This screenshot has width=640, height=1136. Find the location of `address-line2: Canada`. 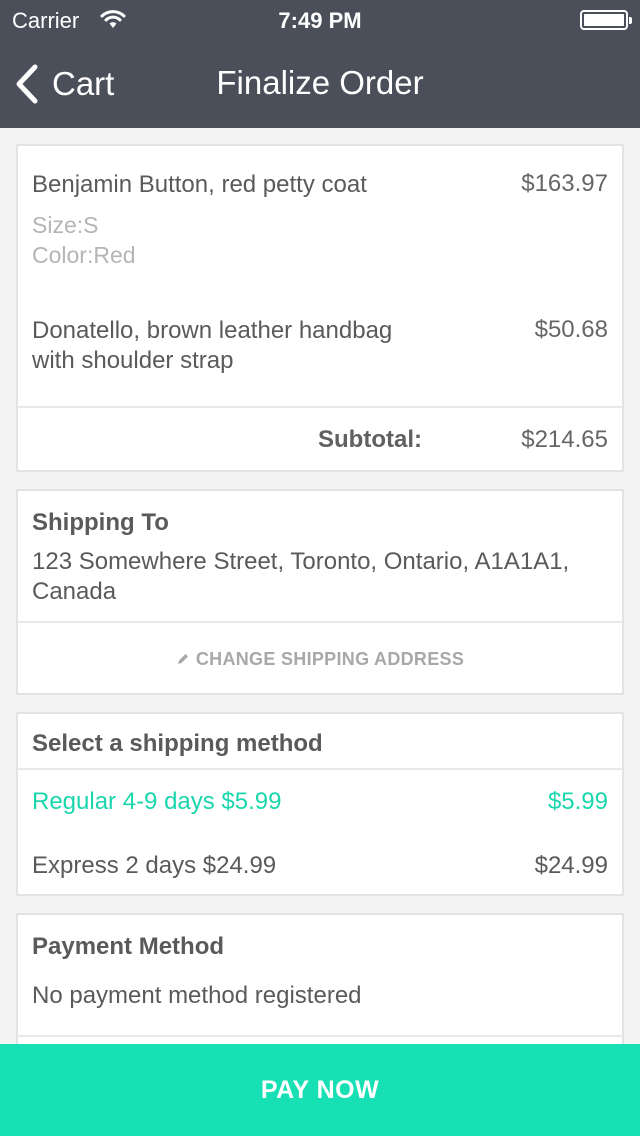

address-line2: Canada is located at coordinates (74, 591).